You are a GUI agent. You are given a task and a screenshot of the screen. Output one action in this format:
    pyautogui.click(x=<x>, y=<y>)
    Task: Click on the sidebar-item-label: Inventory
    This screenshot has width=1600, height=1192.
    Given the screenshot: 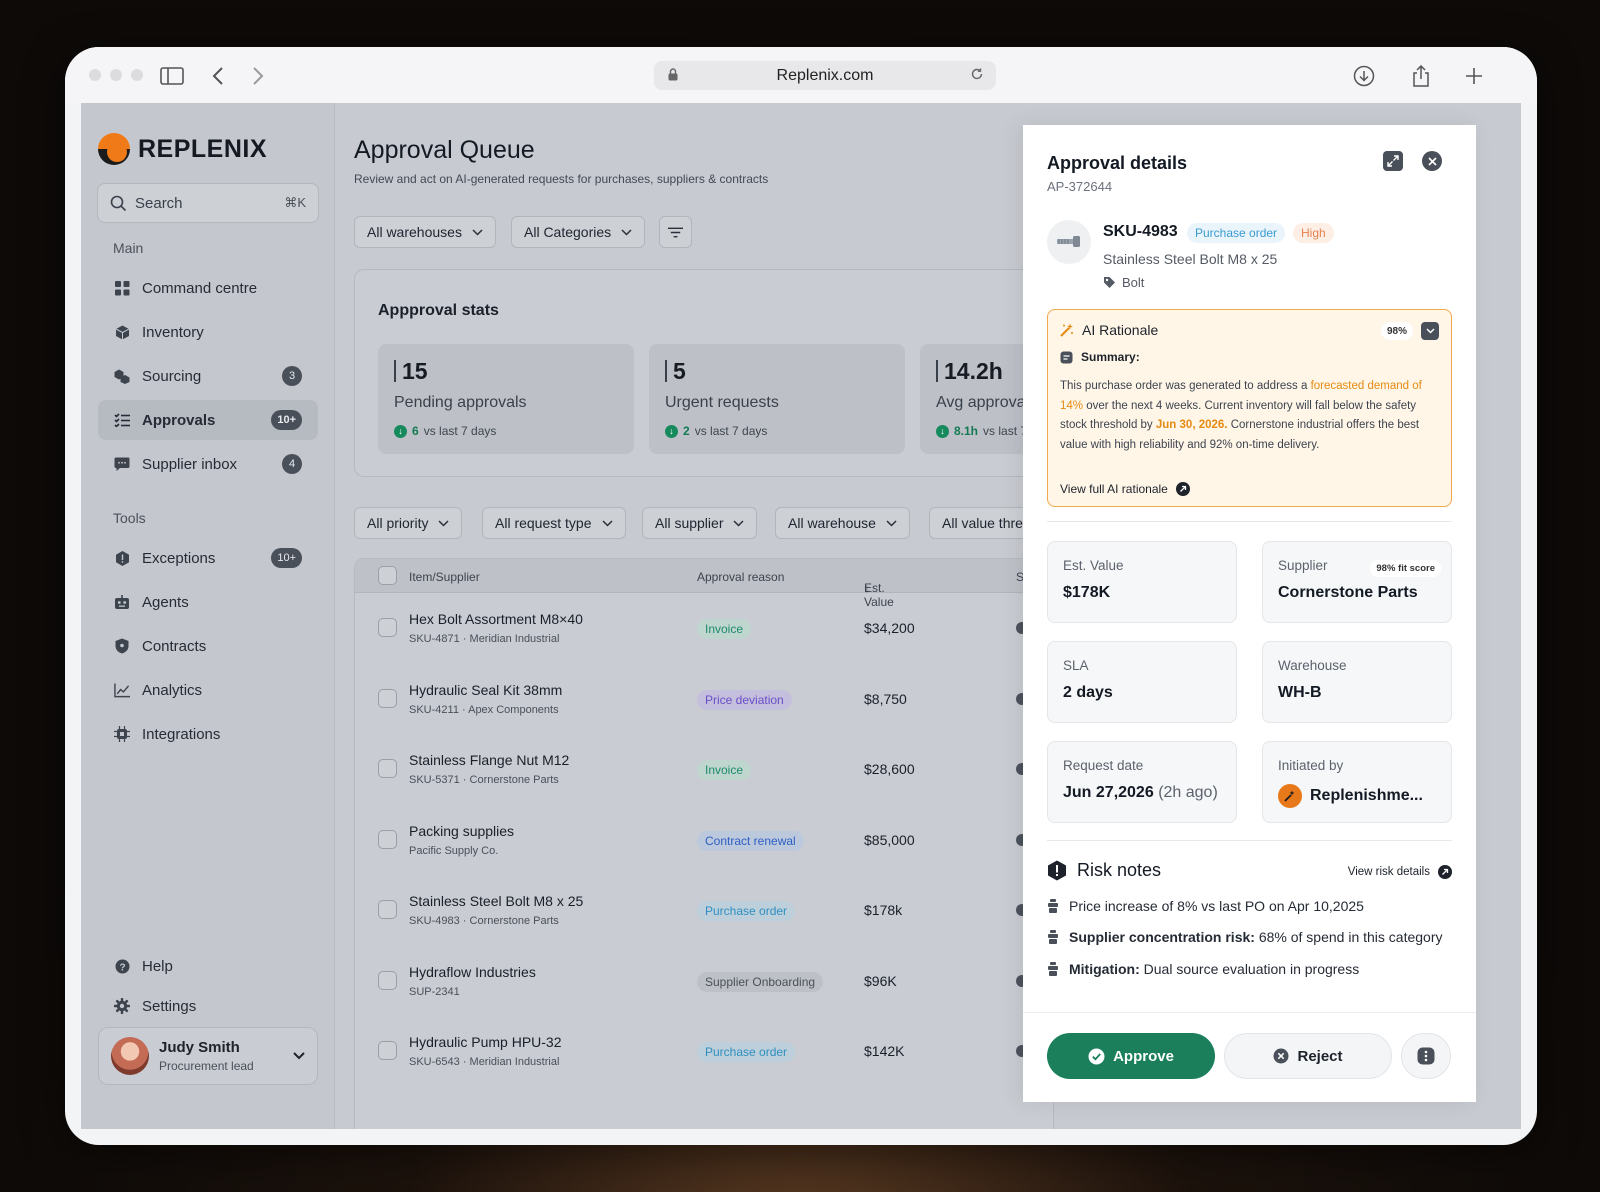 What is the action you would take?
    pyautogui.click(x=173, y=332)
    